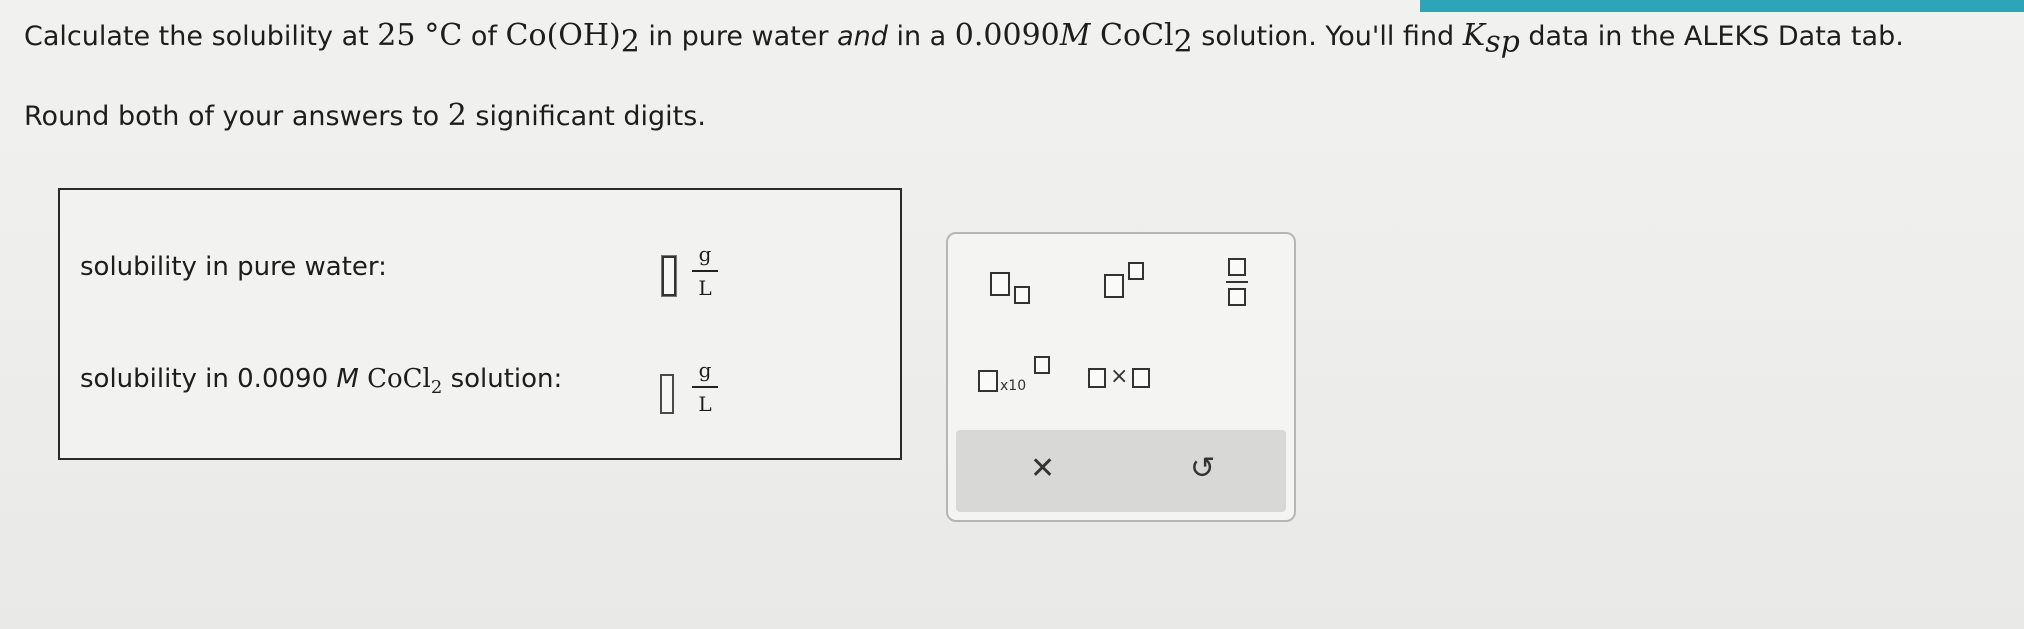 This screenshot has width=2024, height=629. I want to click on undo-button: ↺, so click(1206, 471).